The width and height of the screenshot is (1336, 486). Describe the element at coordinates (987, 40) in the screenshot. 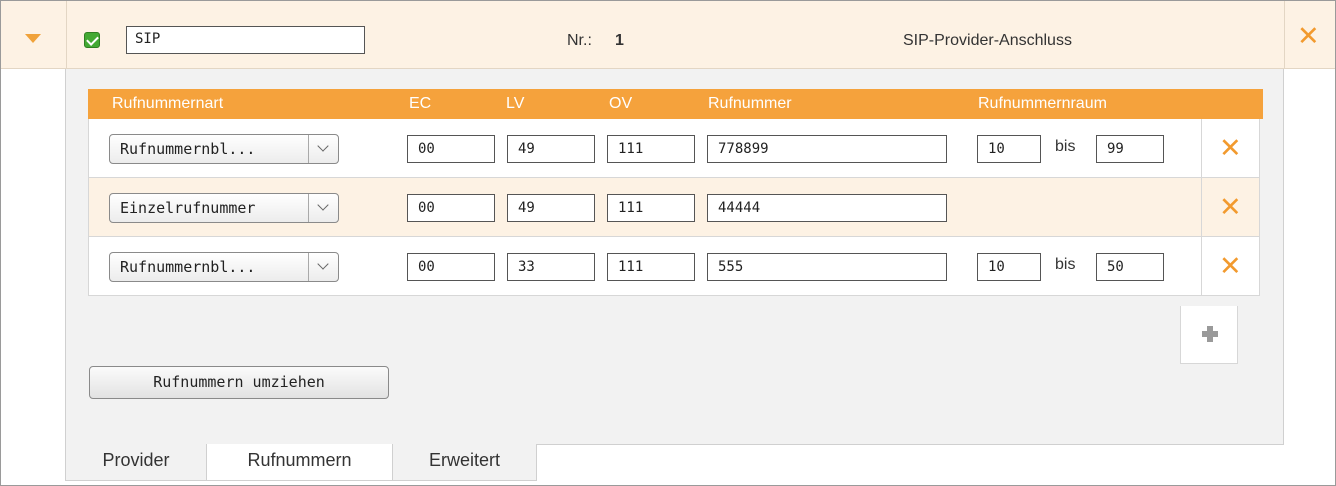

I see `provider-type-label: SIP-Provider-Anschluss` at that location.